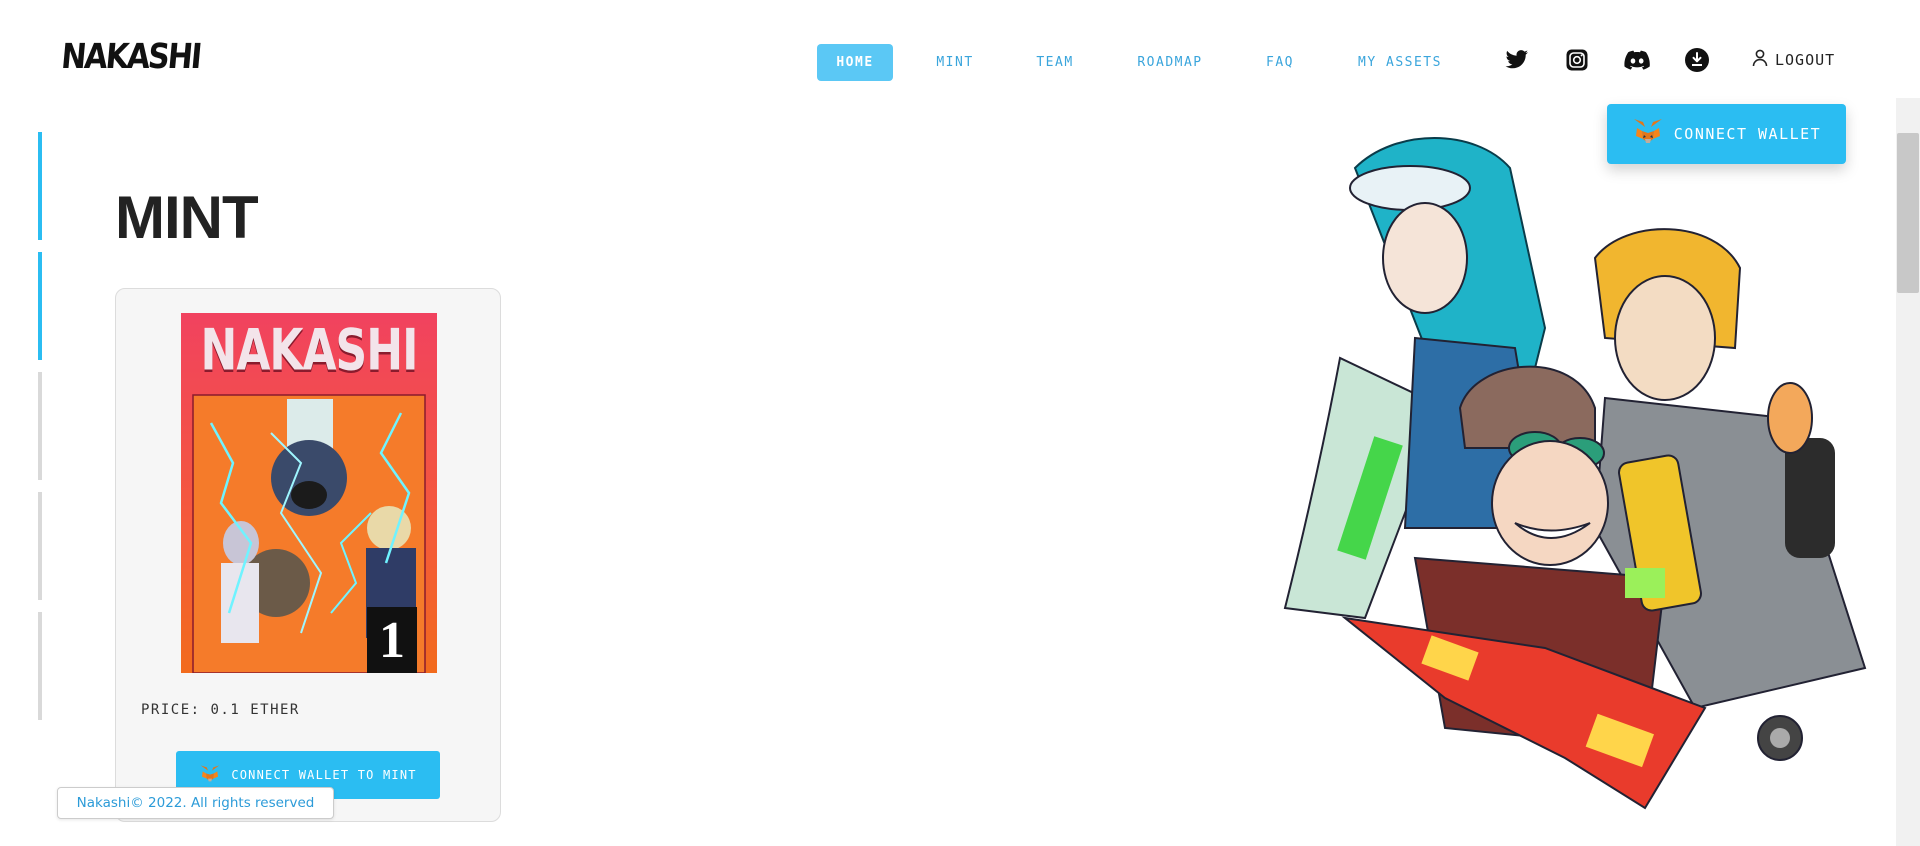 This screenshot has width=1920, height=846. What do you see at coordinates (1760, 60) in the screenshot?
I see `user-icon` at bounding box center [1760, 60].